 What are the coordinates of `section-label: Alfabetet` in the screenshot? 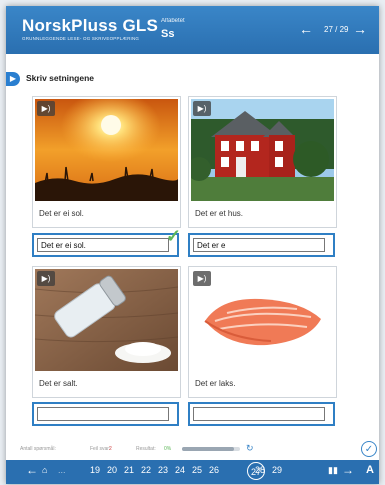 It's located at (173, 21).